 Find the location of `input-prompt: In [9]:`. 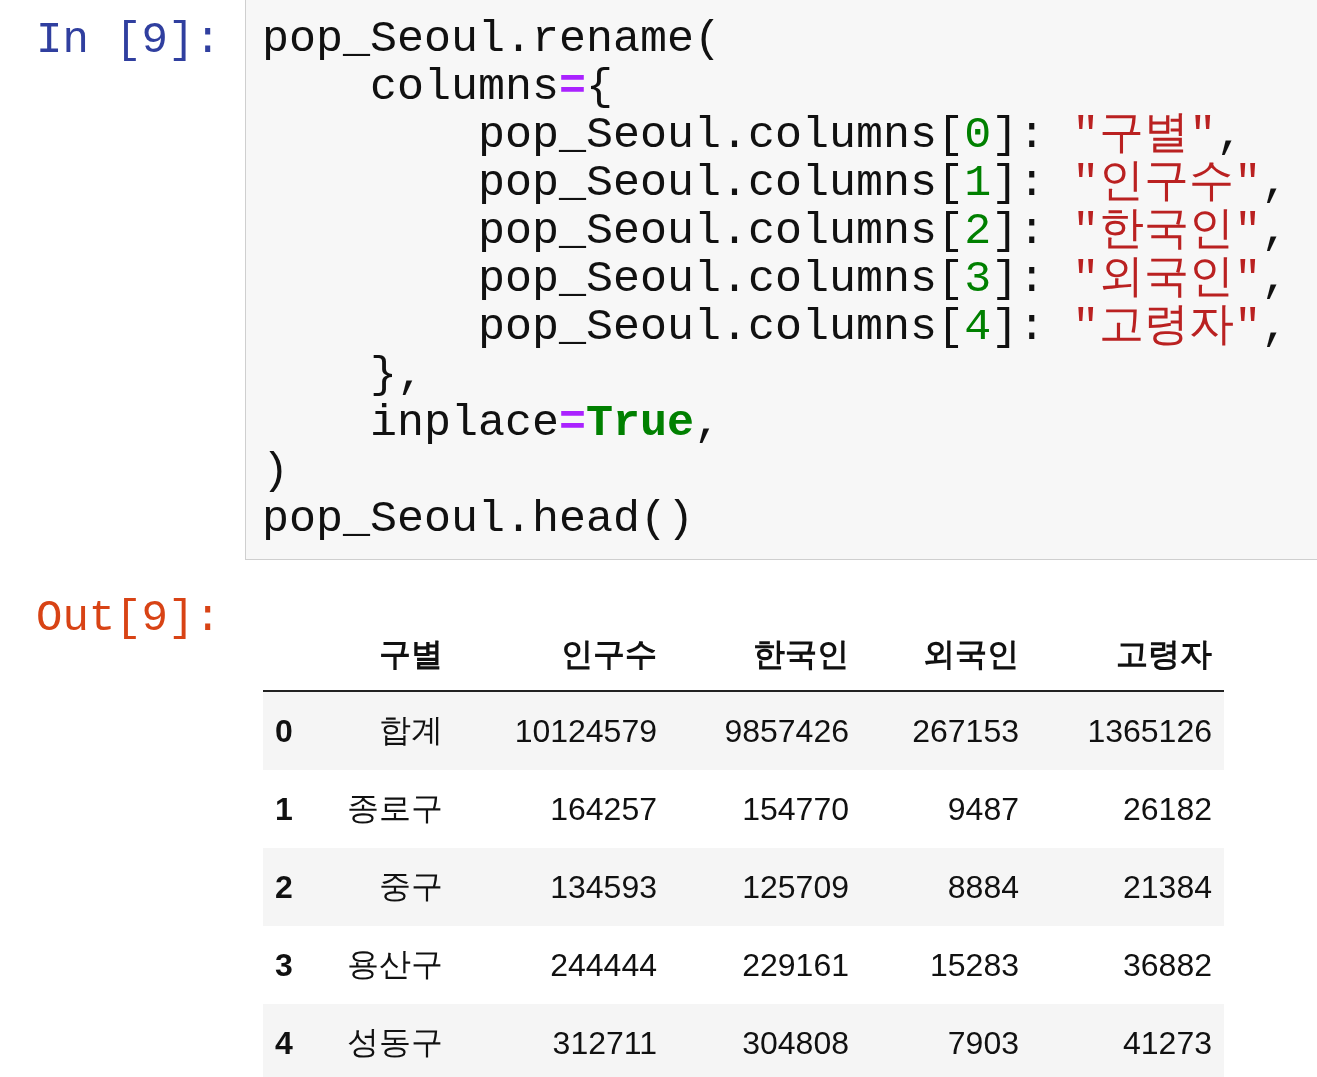

input-prompt: In [9]: is located at coordinates (128, 40).